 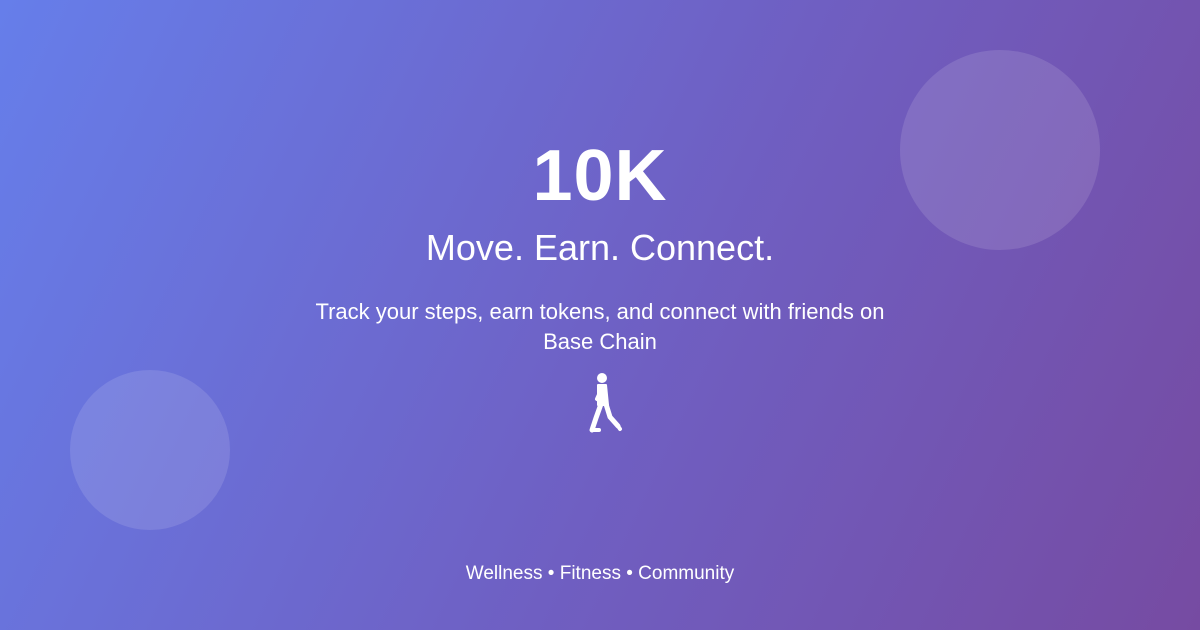 What do you see at coordinates (150, 450) in the screenshot?
I see `decorative-circle-bottom-left` at bounding box center [150, 450].